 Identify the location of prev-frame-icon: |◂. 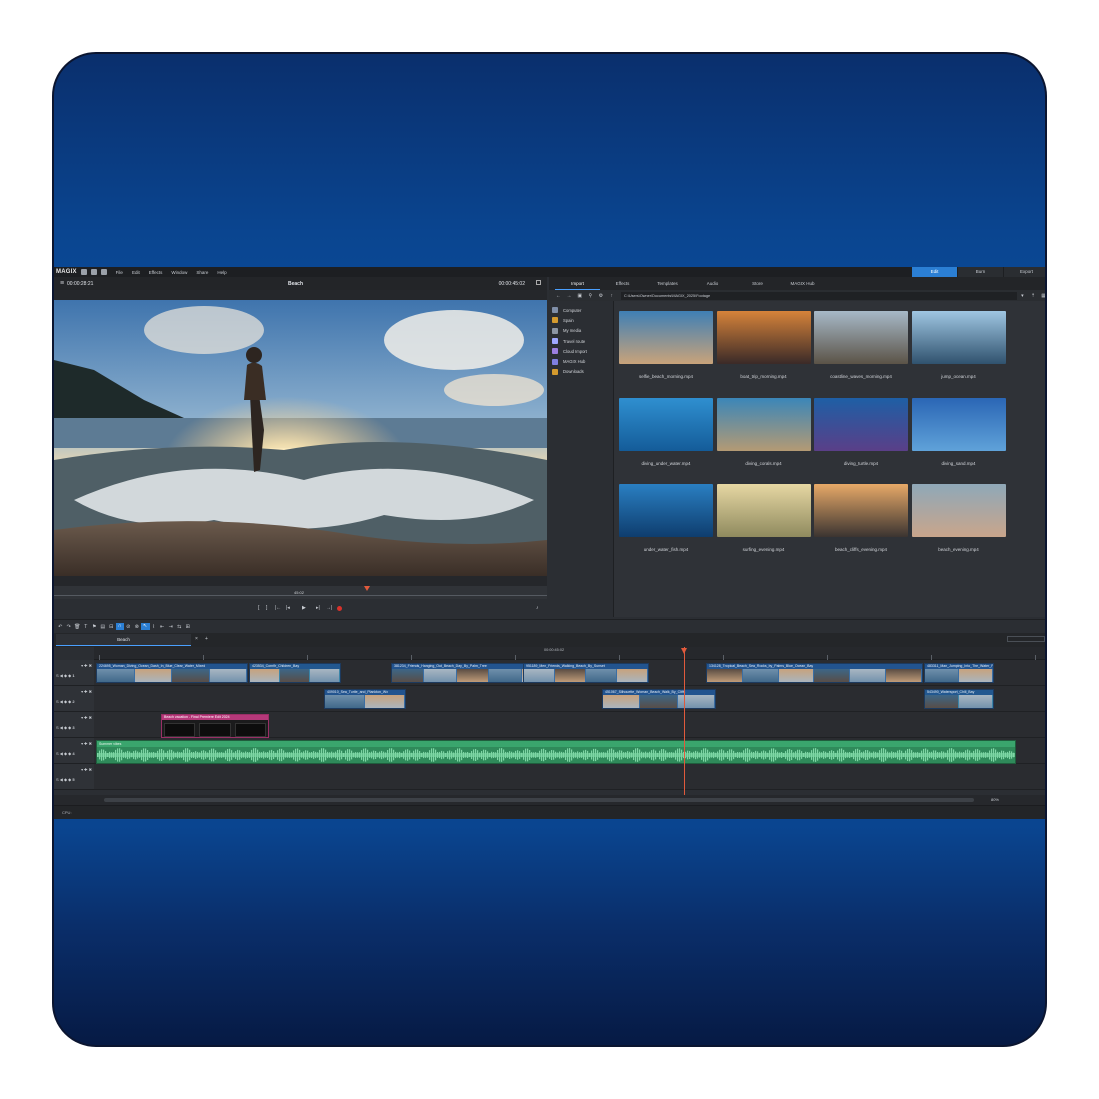
(288, 608).